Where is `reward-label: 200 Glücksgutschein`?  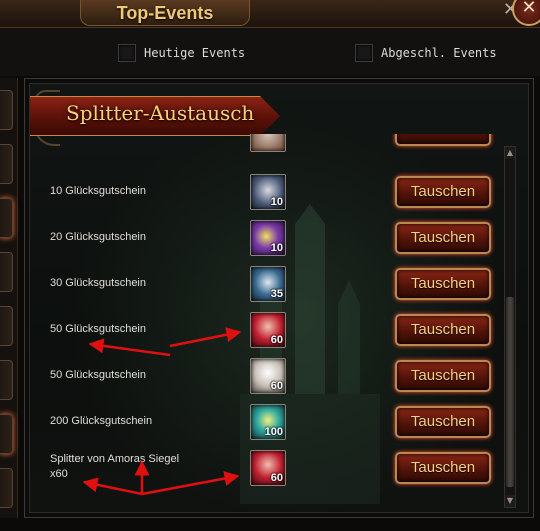 reward-label: 200 Glücksgutschein is located at coordinates (101, 420).